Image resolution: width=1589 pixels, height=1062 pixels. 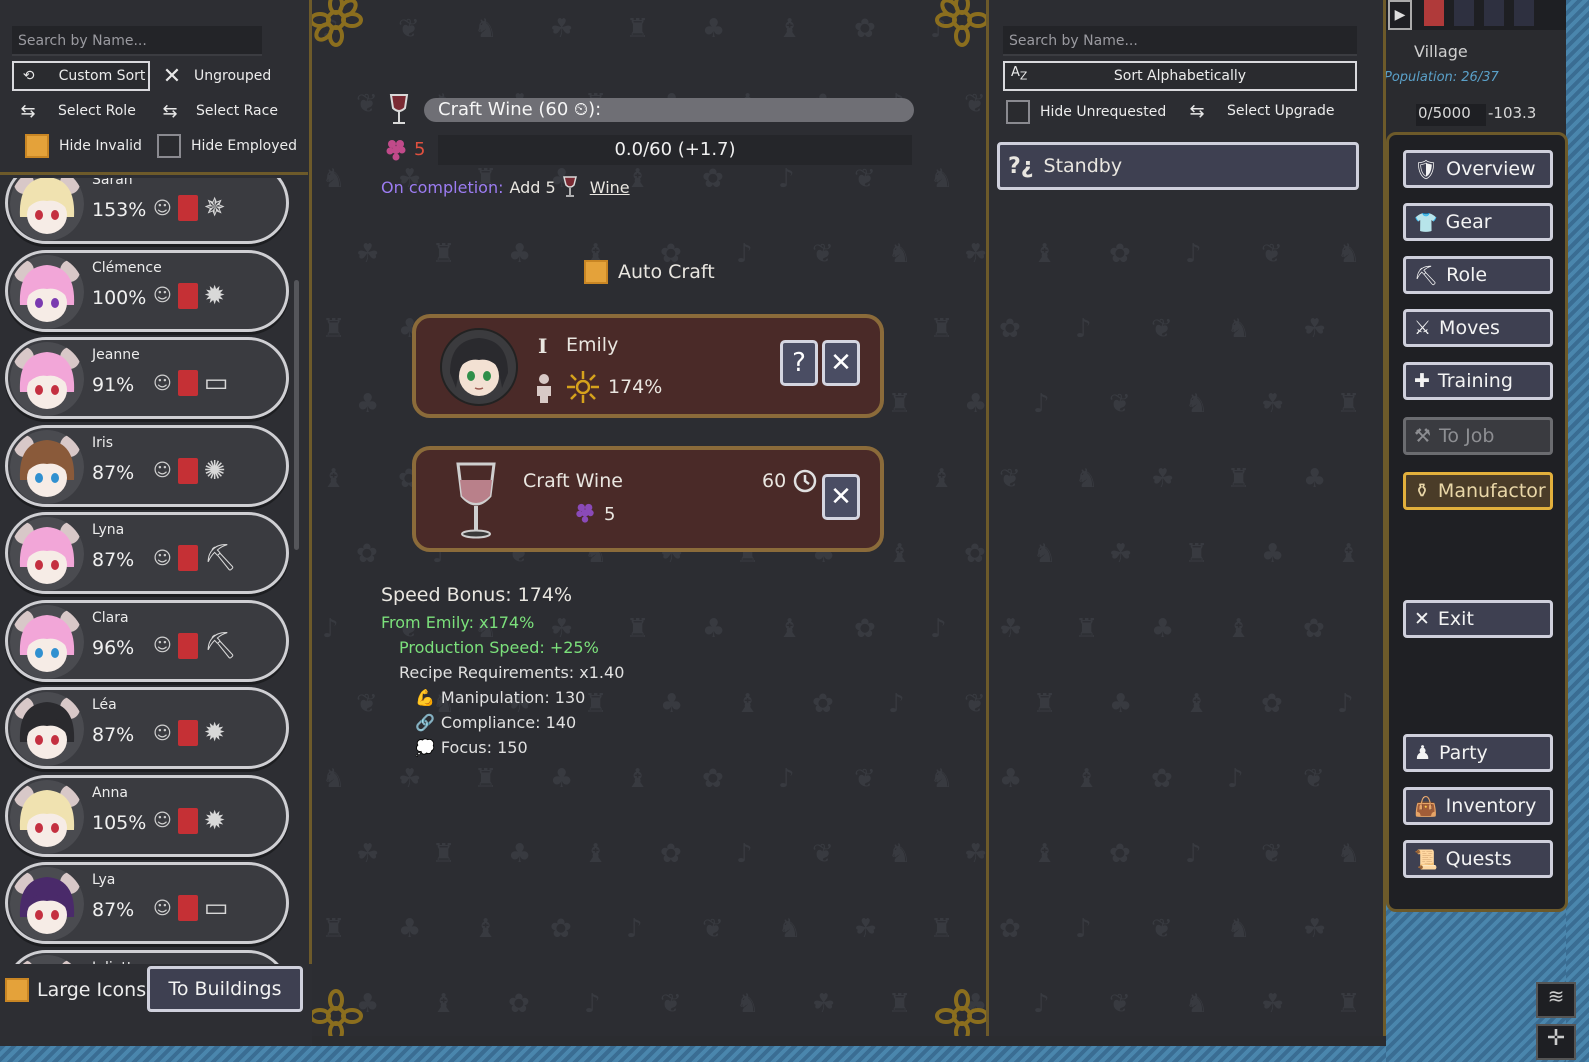 What do you see at coordinates (169, 146) in the screenshot?
I see `hide-employed-checkbox` at bounding box center [169, 146].